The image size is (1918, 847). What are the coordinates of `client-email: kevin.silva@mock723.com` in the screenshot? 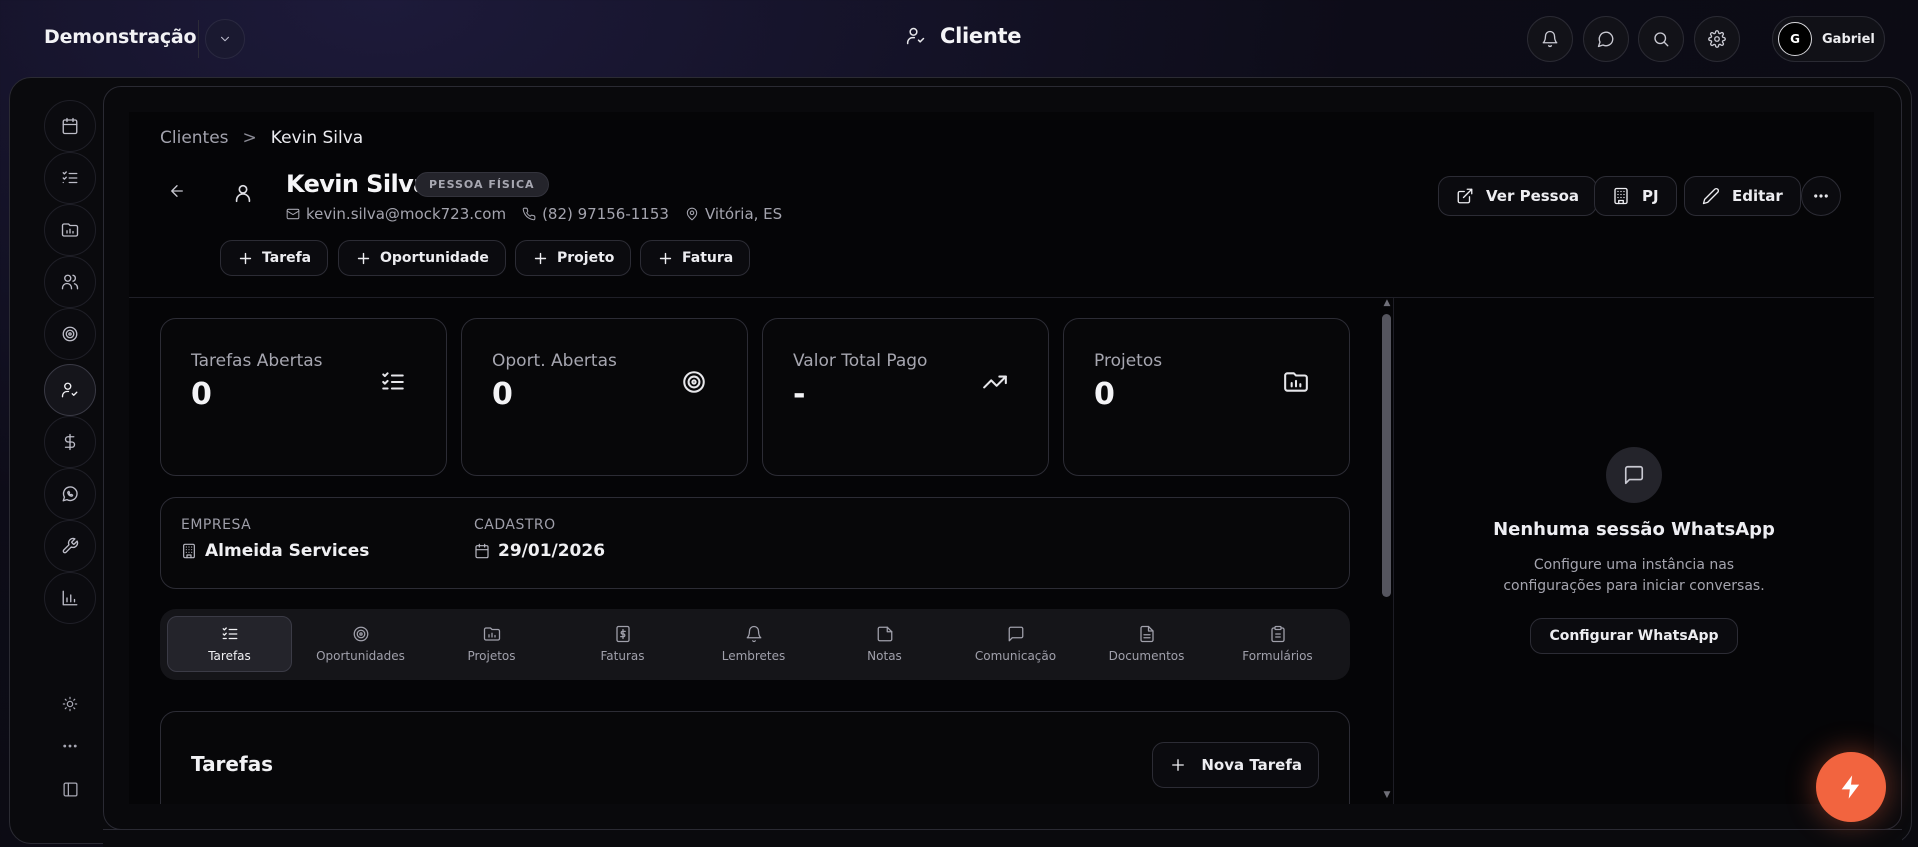 It's located at (396, 214).